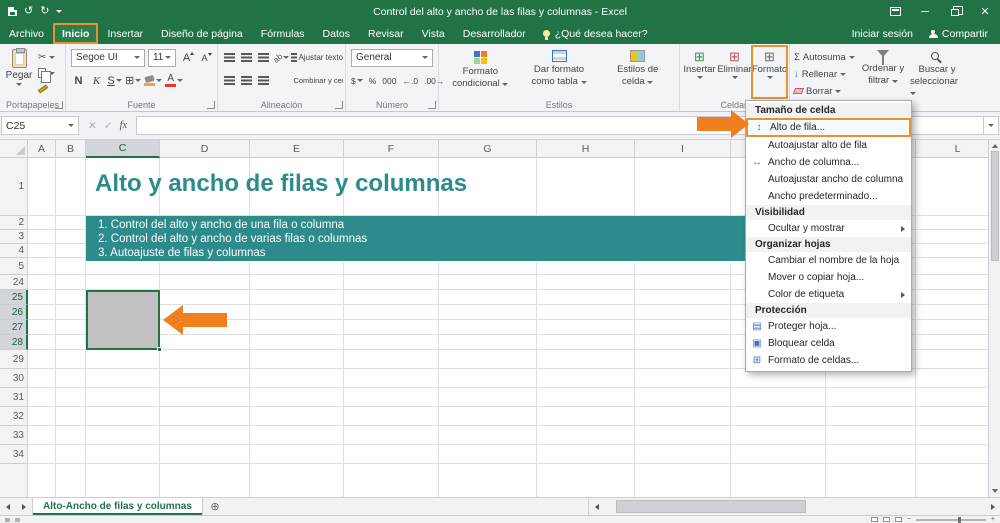 The width and height of the screenshot is (1000, 523). Describe the element at coordinates (488, 454) in the screenshot. I see `cell-g34` at that location.